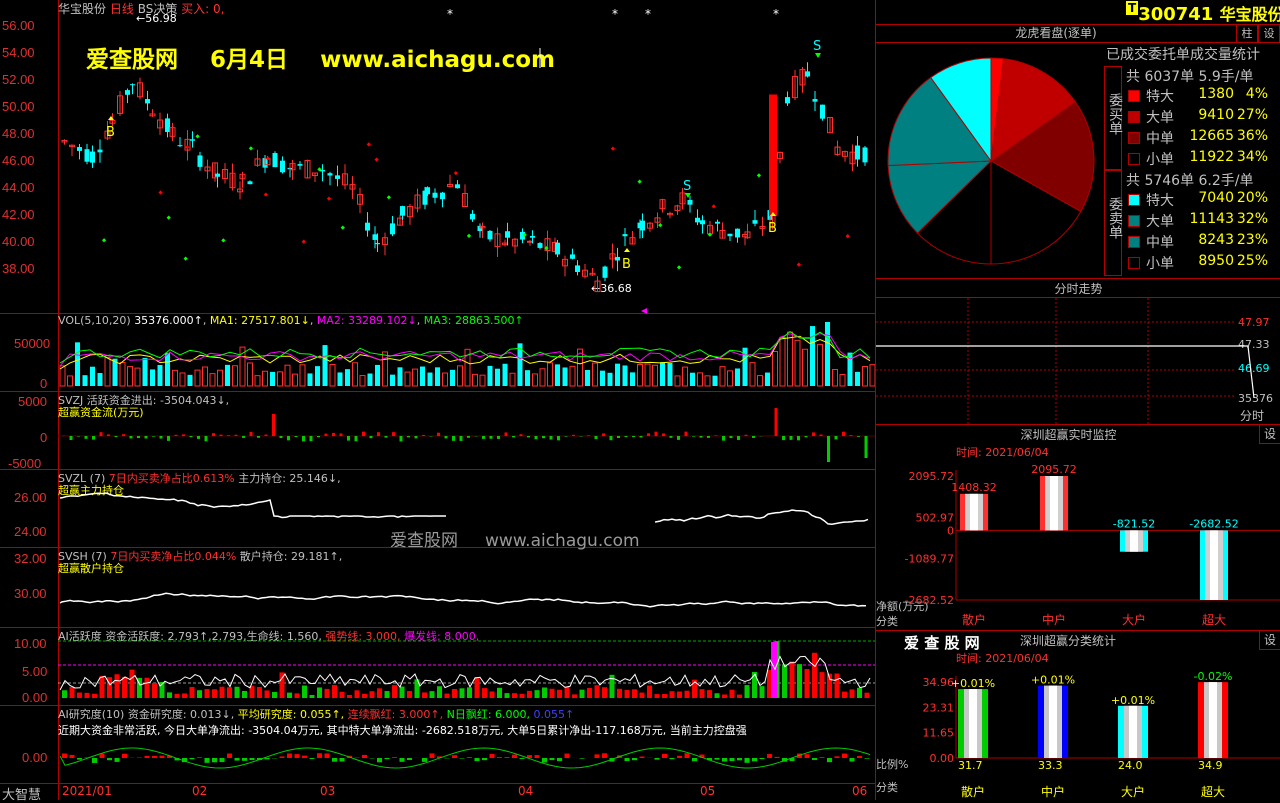  Describe the element at coordinates (974, 619) in the screenshot. I see `monitor-category: 散户` at that location.